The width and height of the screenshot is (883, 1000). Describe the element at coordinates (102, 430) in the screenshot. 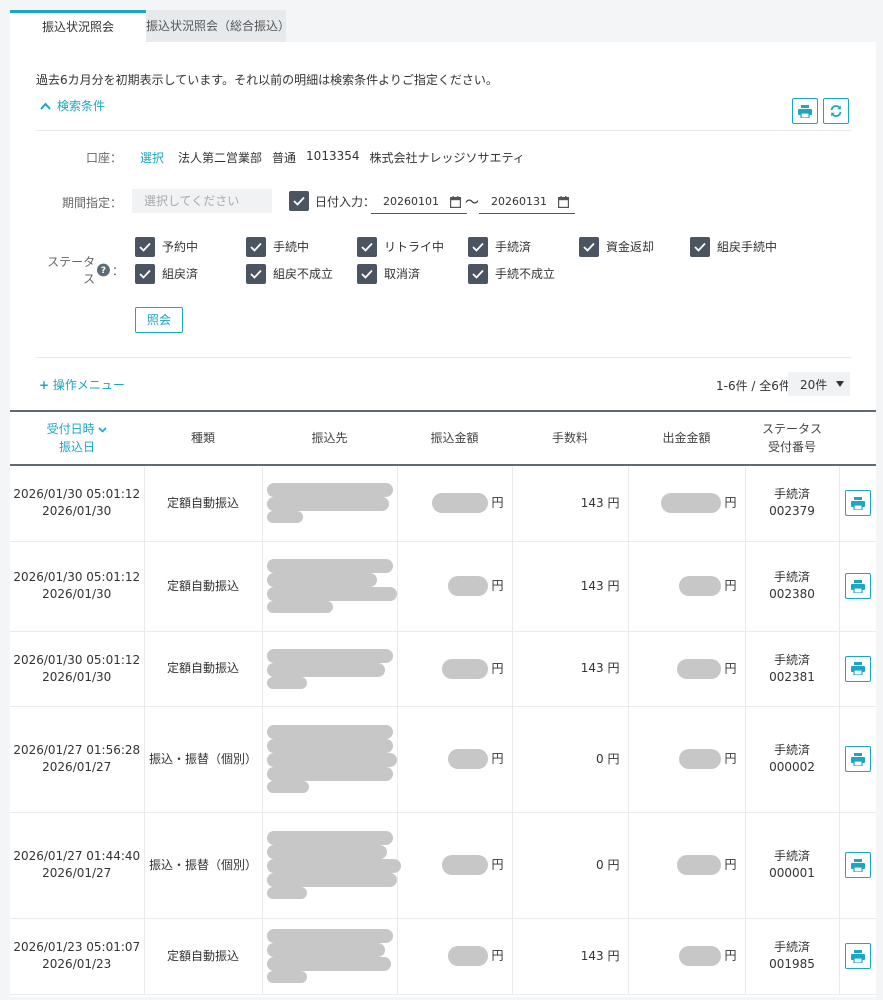

I see `sort-chevron-down-icon` at that location.